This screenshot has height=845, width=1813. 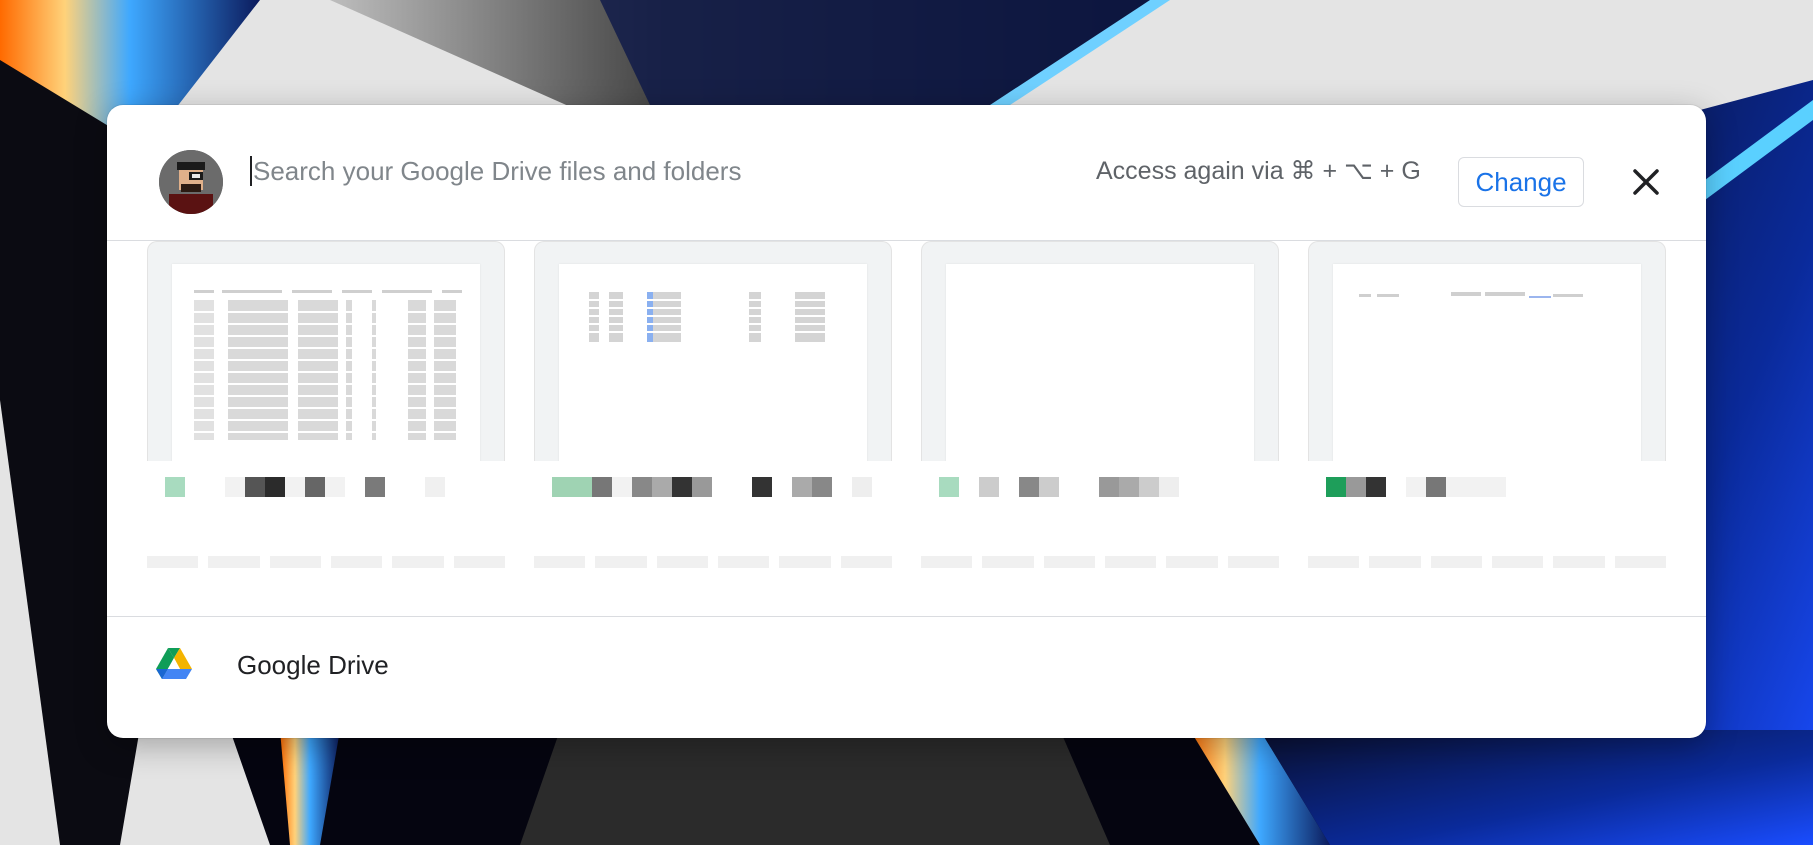 What do you see at coordinates (174, 663) in the screenshot?
I see `google-drive-icon` at bounding box center [174, 663].